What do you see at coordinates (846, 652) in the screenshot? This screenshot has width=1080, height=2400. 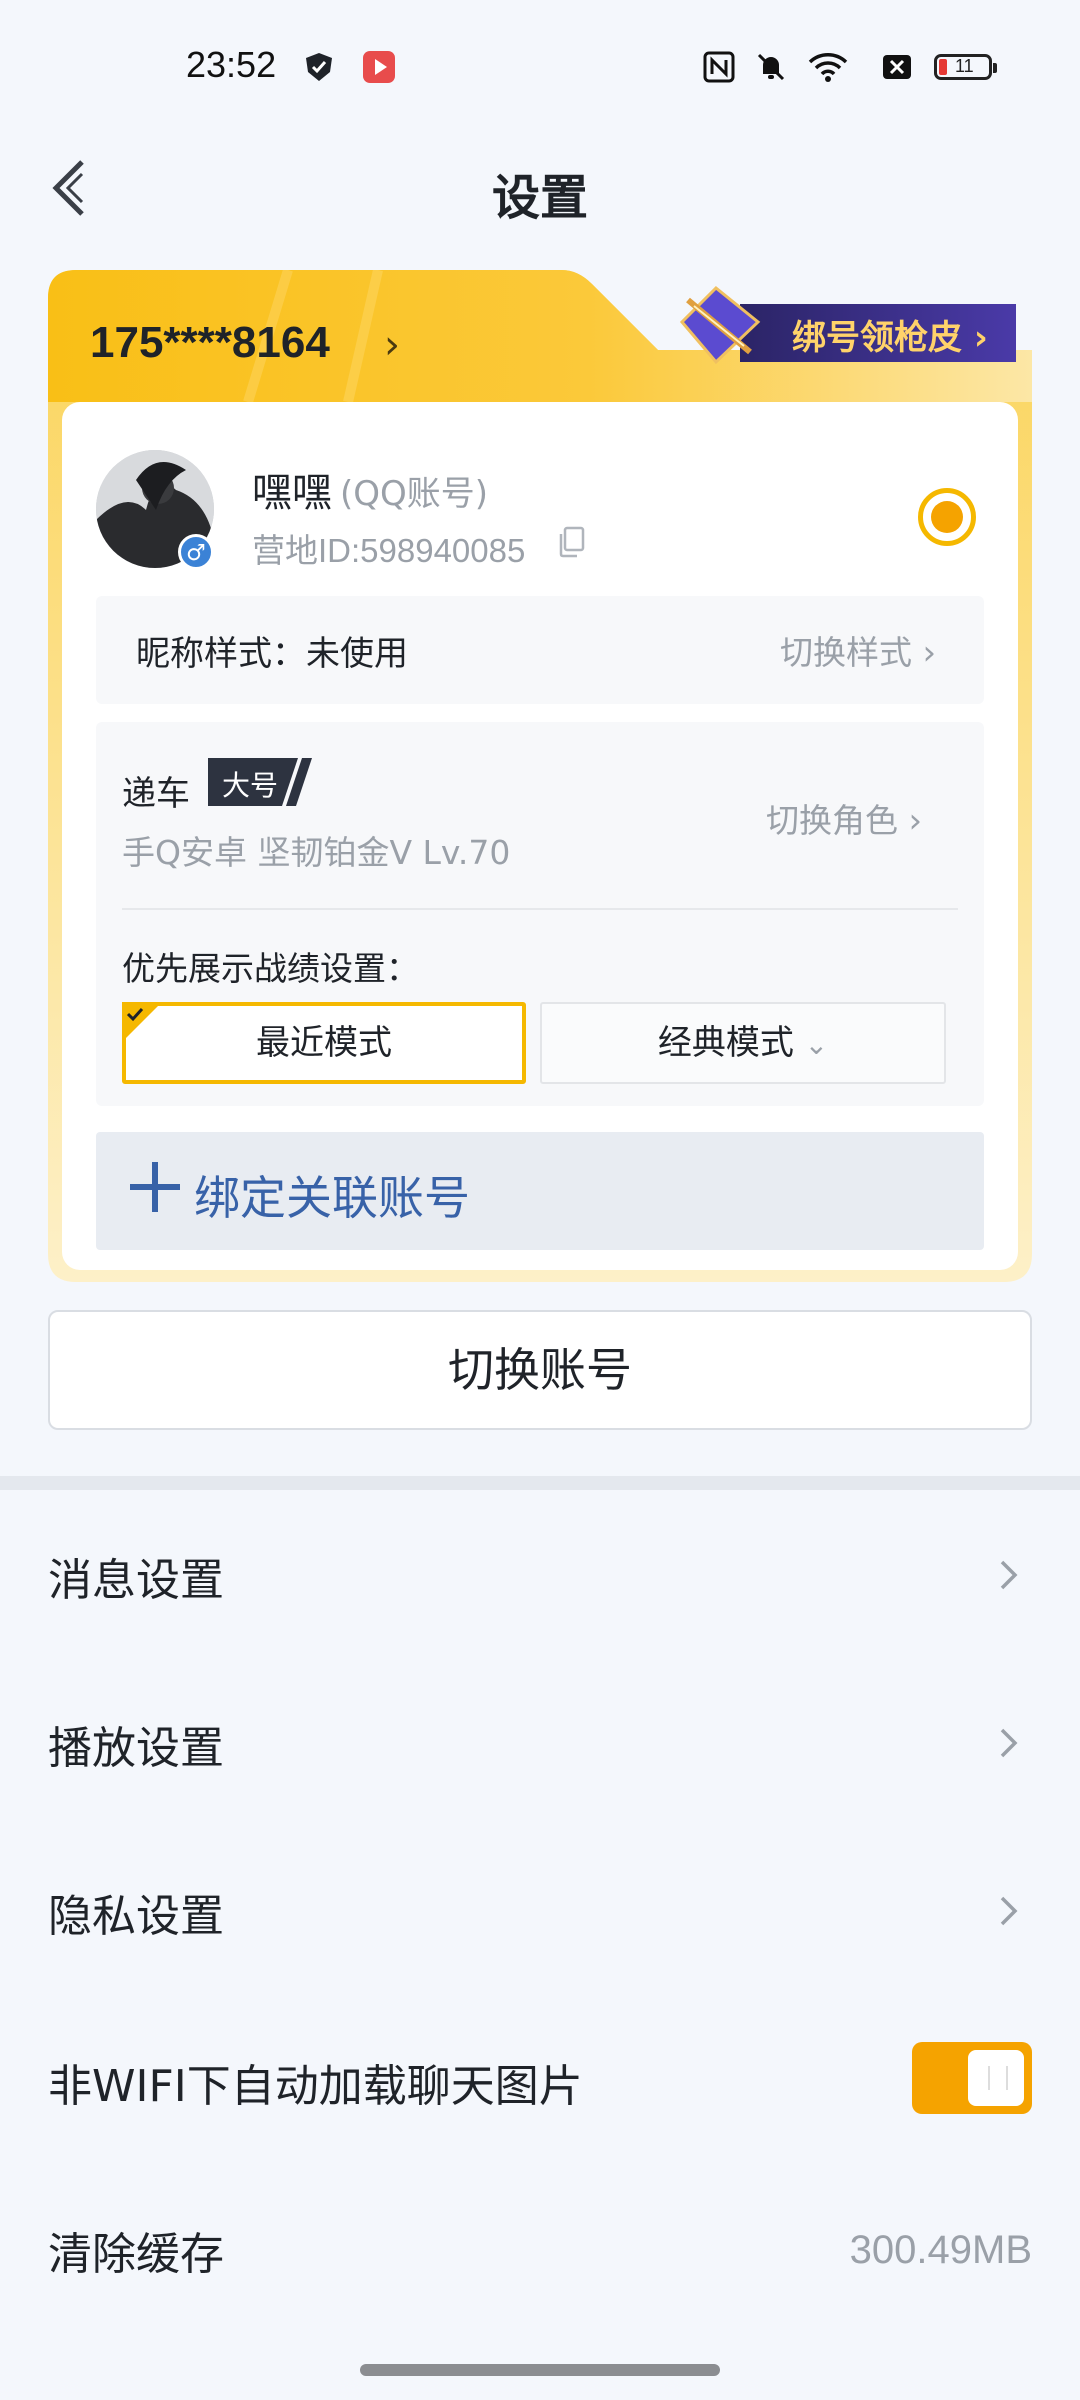 I see `switch-style-label: 切换样式` at bounding box center [846, 652].